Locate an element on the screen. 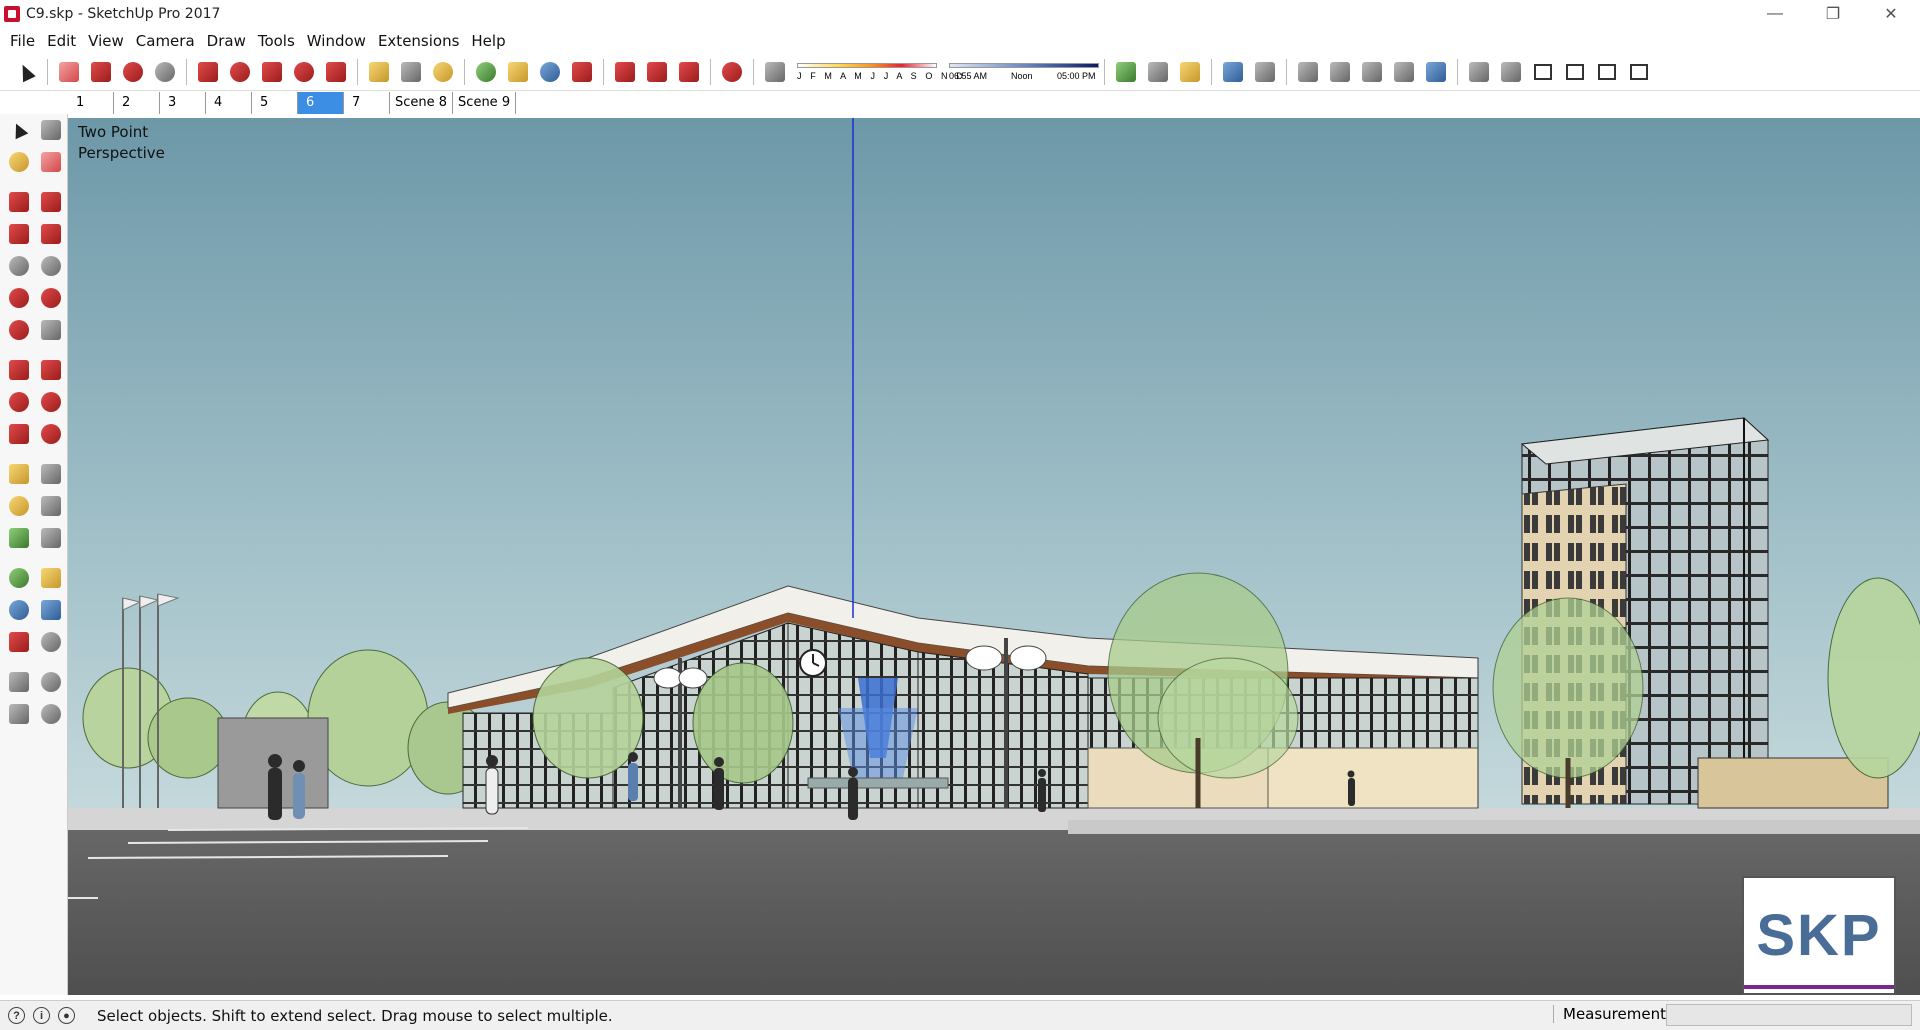 Image resolution: width=1920 pixels, height=1030 pixels. section-display-button is located at coordinates (1158, 72).